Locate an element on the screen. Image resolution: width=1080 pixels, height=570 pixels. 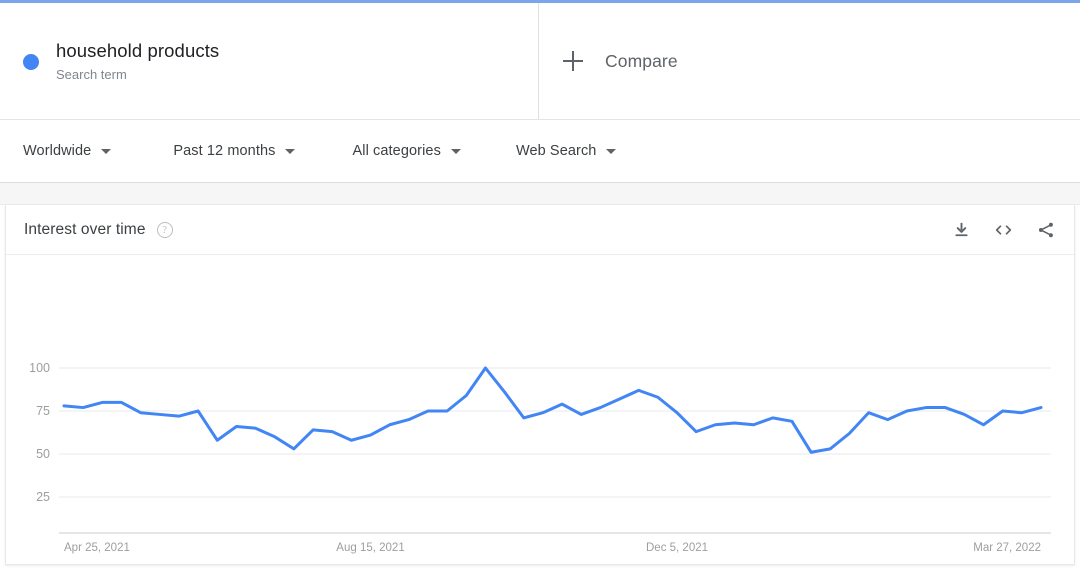
card-header: Interest over time ? is located at coordinates (540, 230).